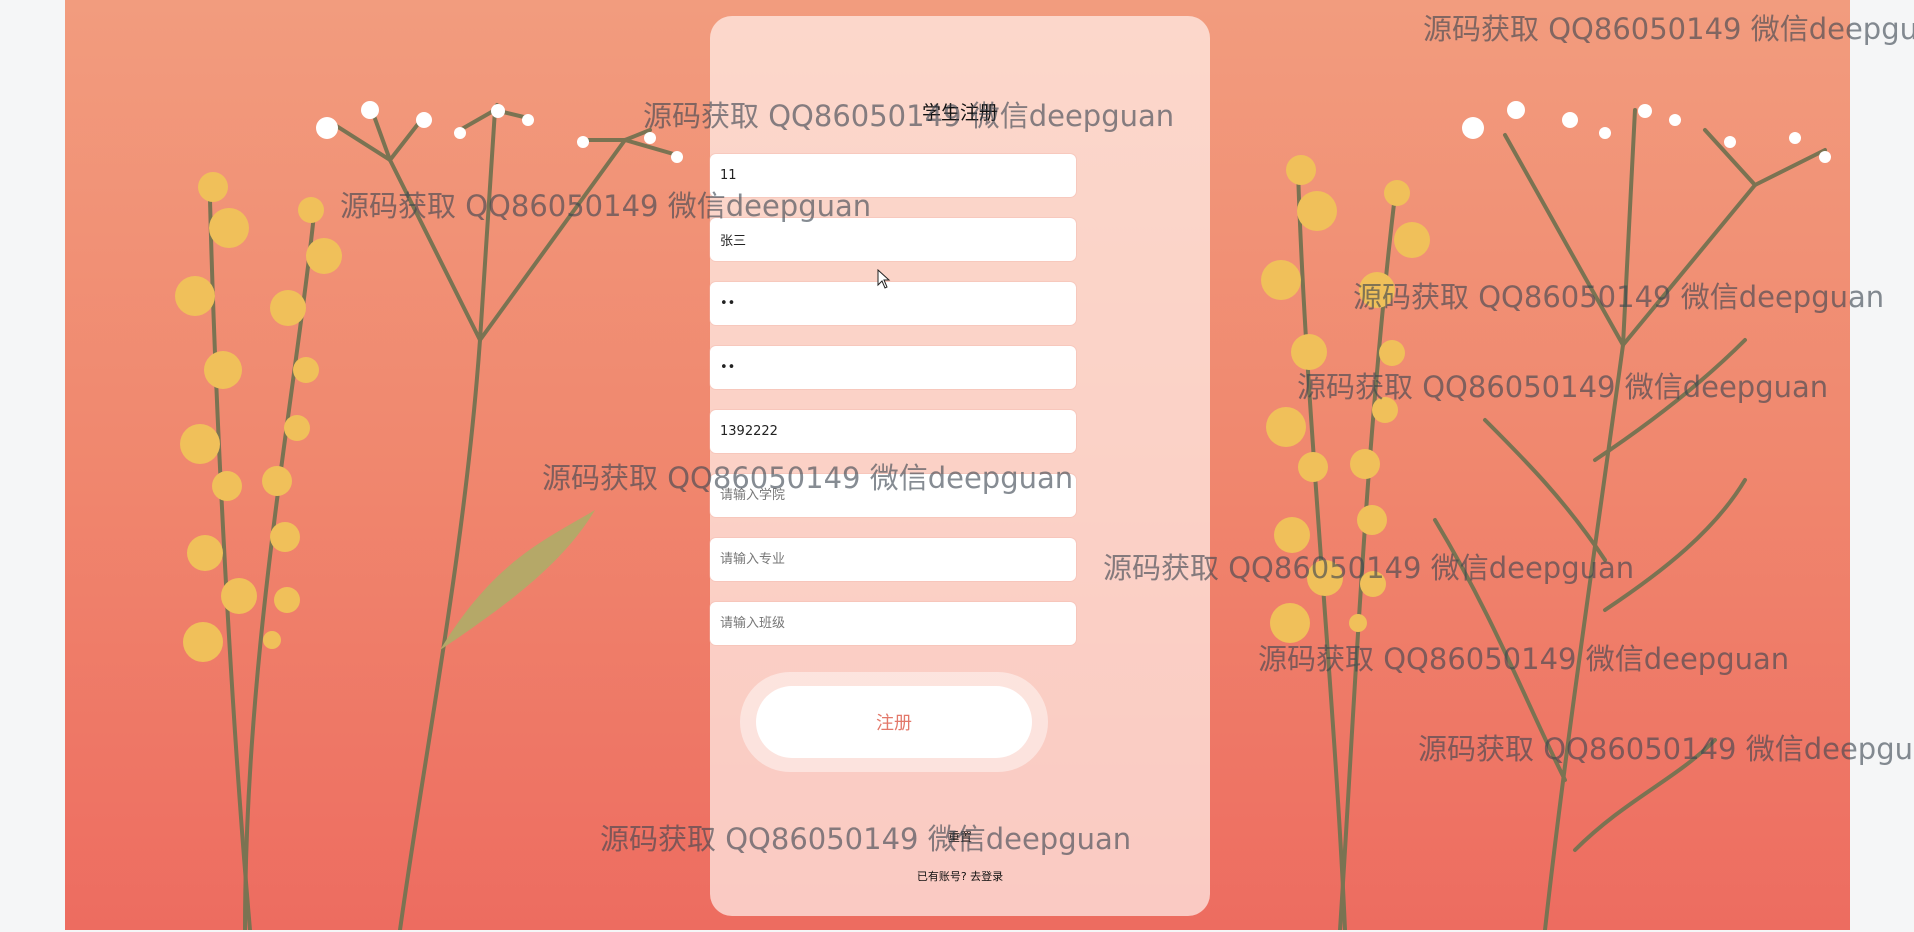 The image size is (1914, 932). I want to click on phone-field, so click(893, 431).